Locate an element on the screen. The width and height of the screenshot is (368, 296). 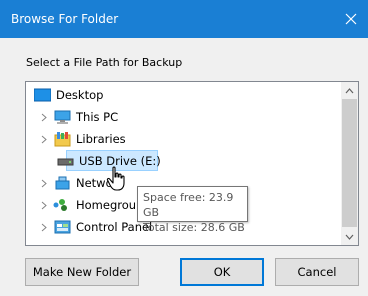
scrollbar-thumb is located at coordinates (349, 163).